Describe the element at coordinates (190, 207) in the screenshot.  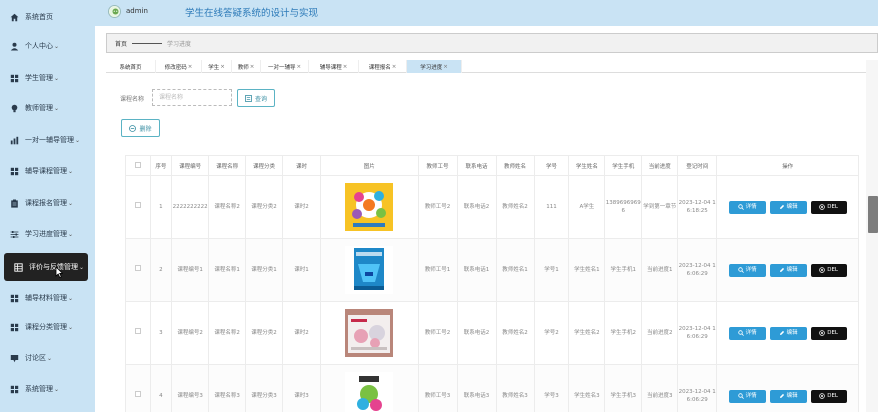
I see `cell-course-no: 2222222222` at that location.